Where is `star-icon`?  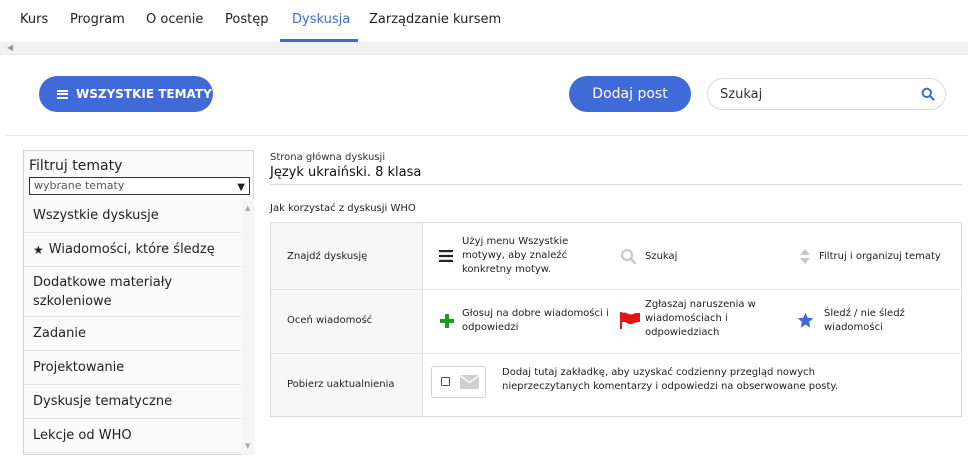 star-icon is located at coordinates (805, 320).